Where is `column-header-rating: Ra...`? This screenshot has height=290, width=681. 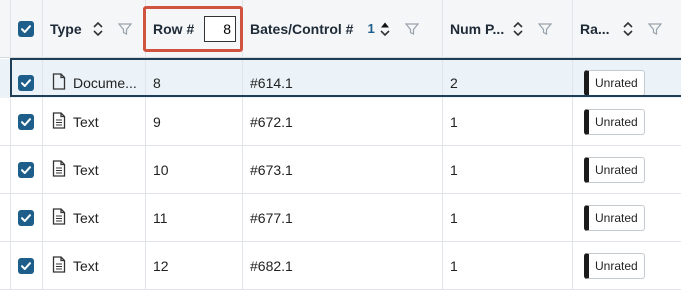 column-header-rating: Ra... is located at coordinates (621, 28).